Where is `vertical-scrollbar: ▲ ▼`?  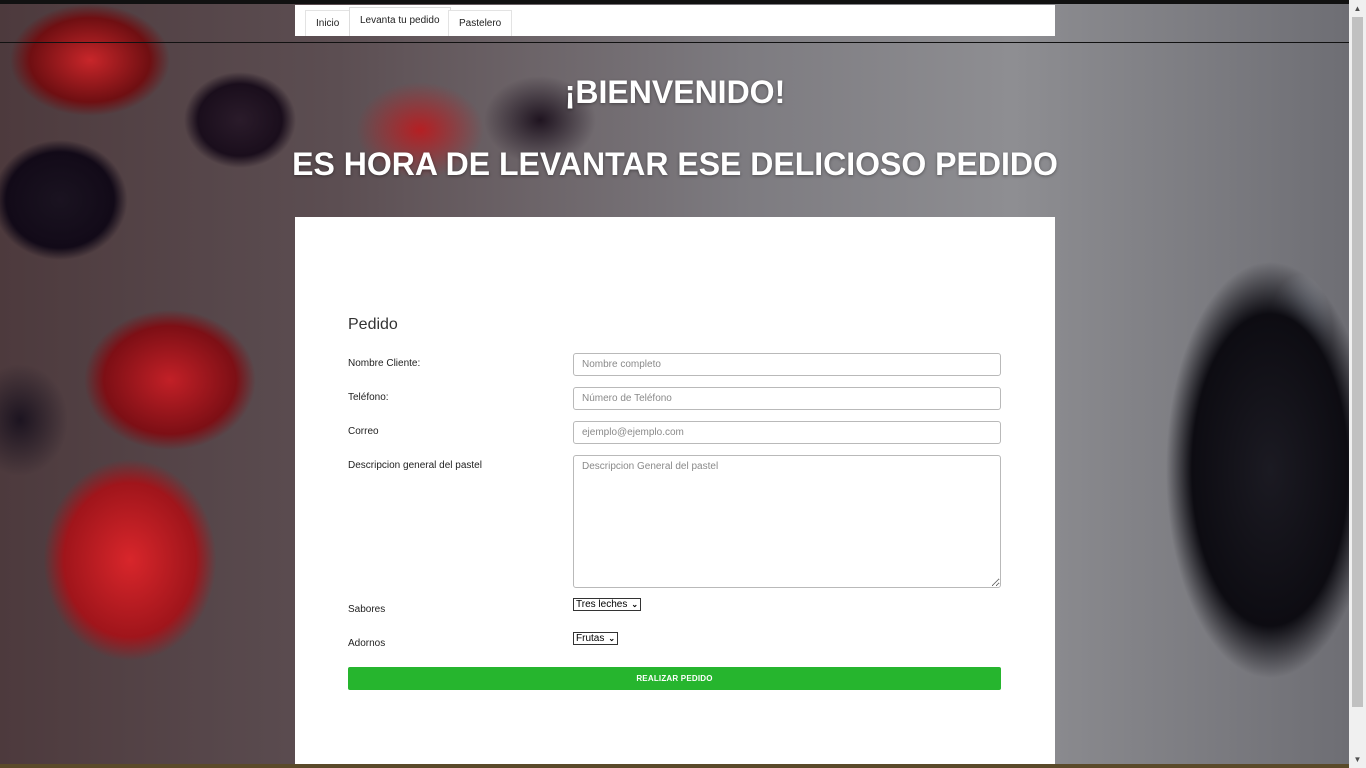 vertical-scrollbar: ▲ ▼ is located at coordinates (1357, 384).